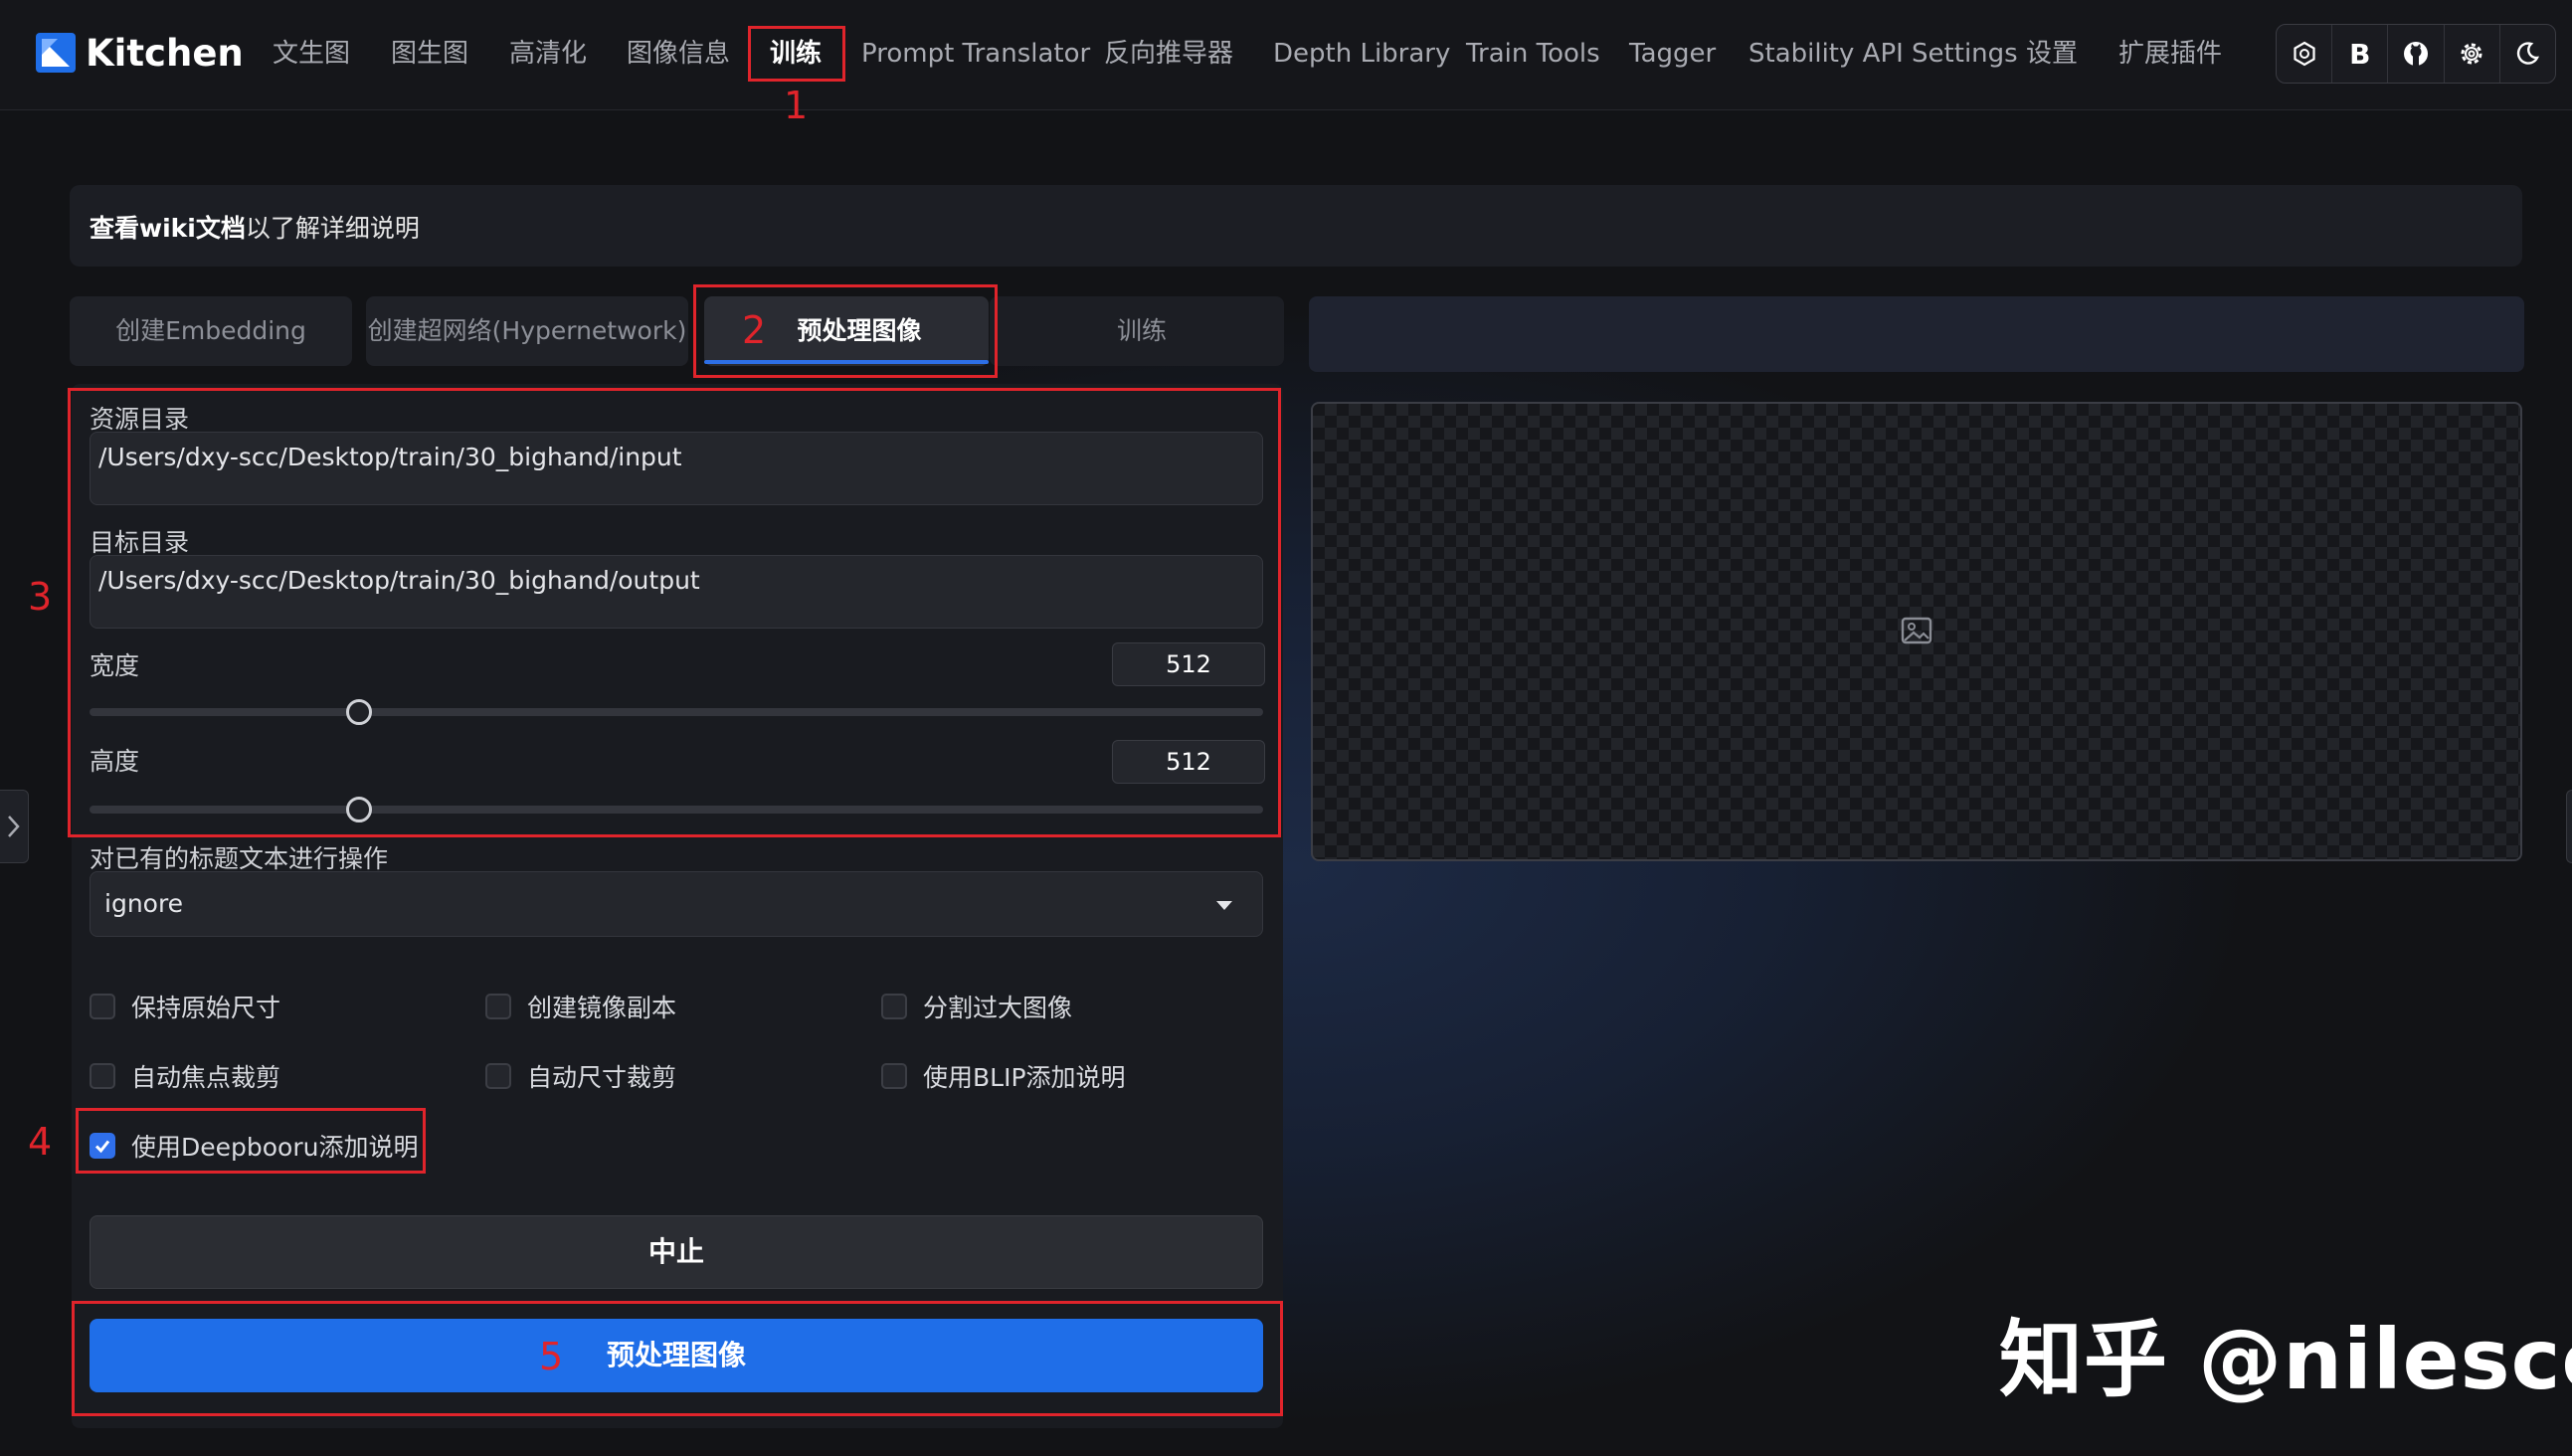 The height and width of the screenshot is (1456, 2572). What do you see at coordinates (2305, 54) in the screenshot?
I see `openai-icon` at bounding box center [2305, 54].